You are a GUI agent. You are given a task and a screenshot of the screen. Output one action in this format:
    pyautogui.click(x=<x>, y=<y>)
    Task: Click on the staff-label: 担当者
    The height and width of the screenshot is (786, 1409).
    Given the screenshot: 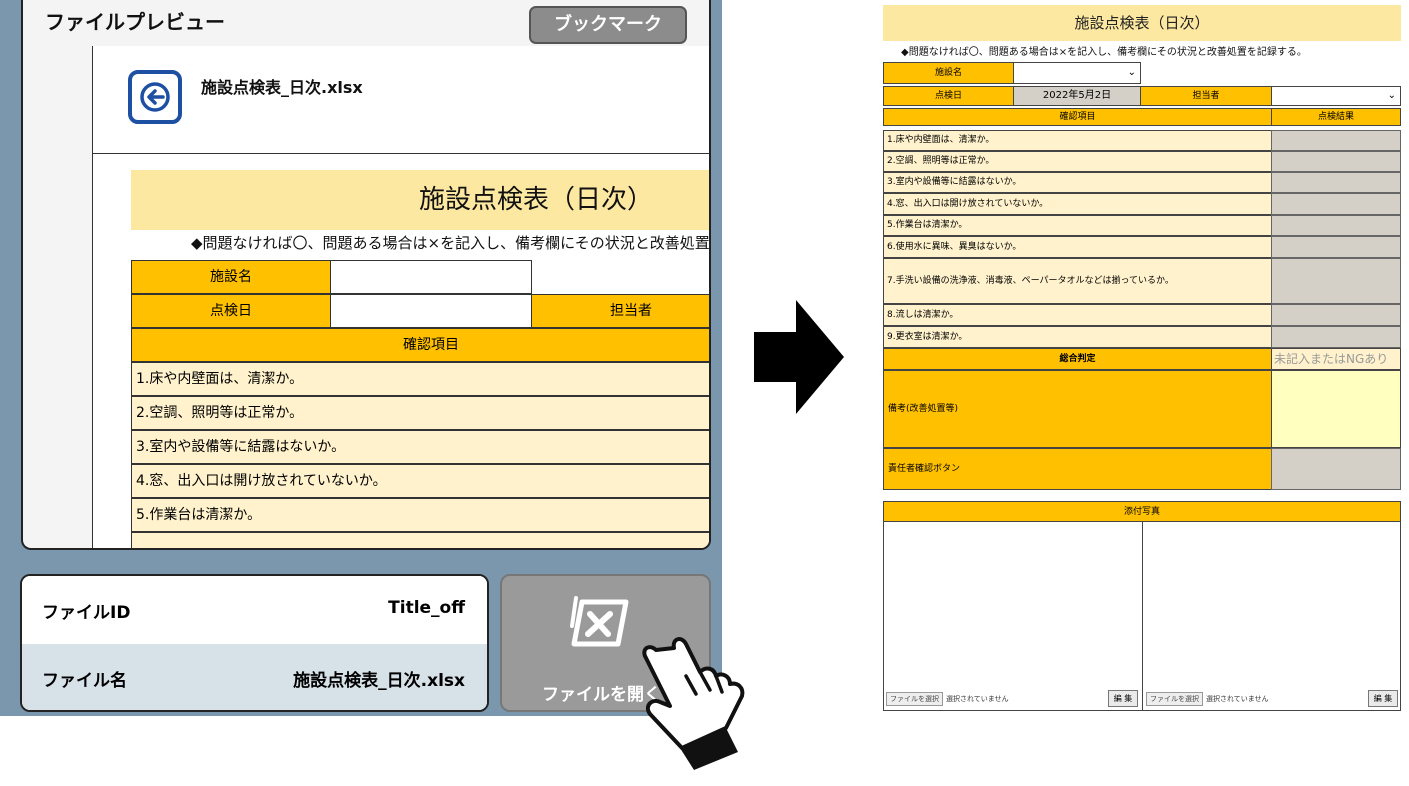 What is the action you would take?
    pyautogui.click(x=1206, y=96)
    